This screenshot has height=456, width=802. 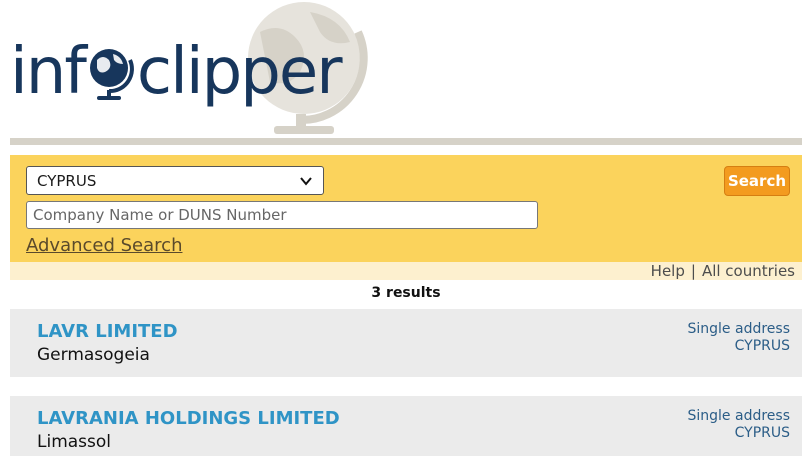 What do you see at coordinates (175, 180) in the screenshot?
I see `country-select: CYPRUS` at bounding box center [175, 180].